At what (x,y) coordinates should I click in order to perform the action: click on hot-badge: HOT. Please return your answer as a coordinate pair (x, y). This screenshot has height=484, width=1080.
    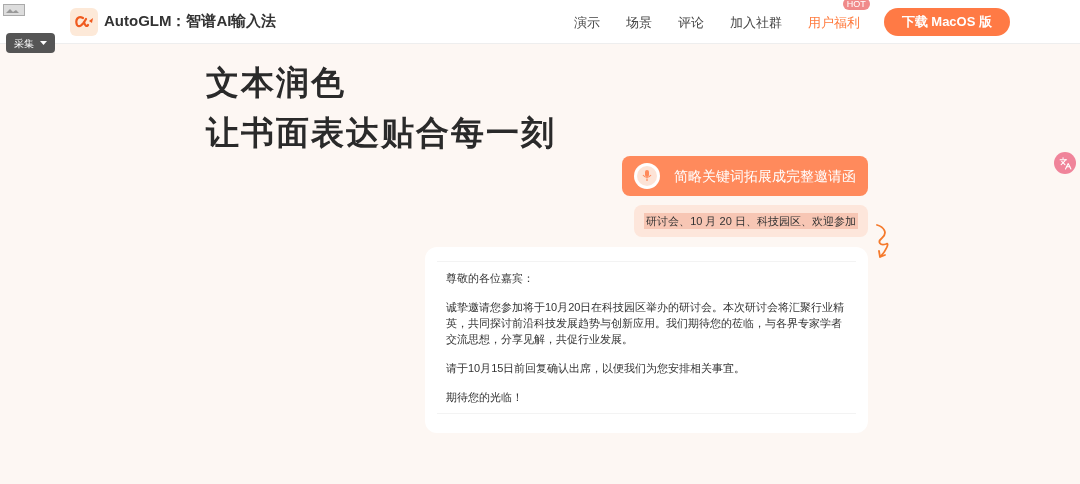
    Looking at the image, I should click on (856, 5).